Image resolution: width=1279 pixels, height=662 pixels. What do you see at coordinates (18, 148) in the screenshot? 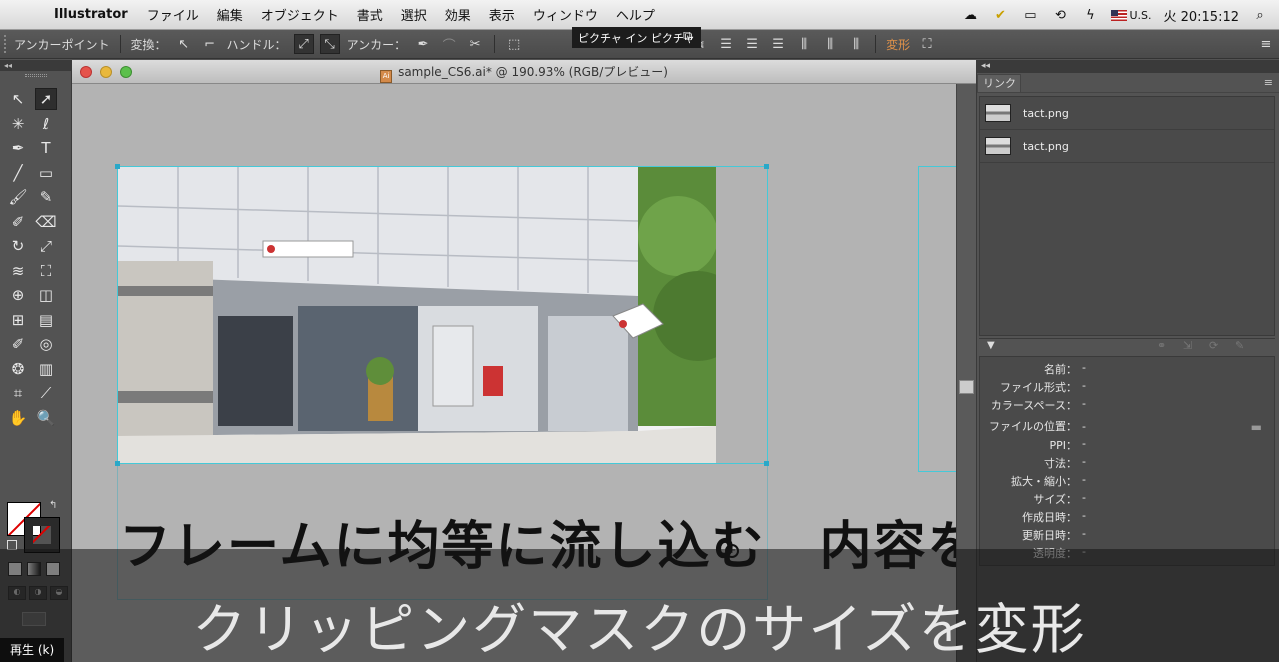
I see `pen-tool-icon: ✒` at bounding box center [18, 148].